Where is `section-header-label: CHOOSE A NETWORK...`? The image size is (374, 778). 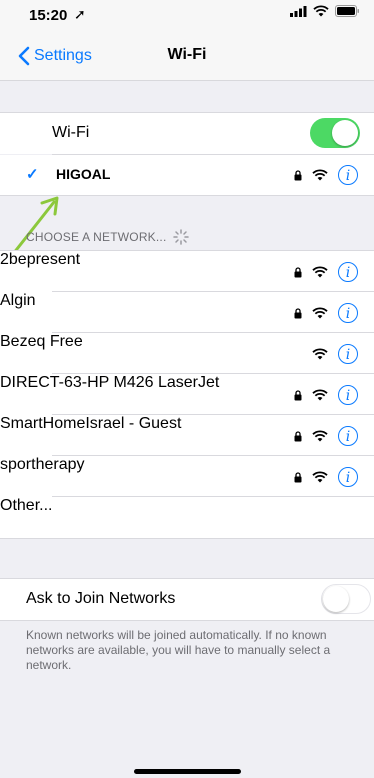
section-header-label: CHOOSE A NETWORK... is located at coordinates (96, 237).